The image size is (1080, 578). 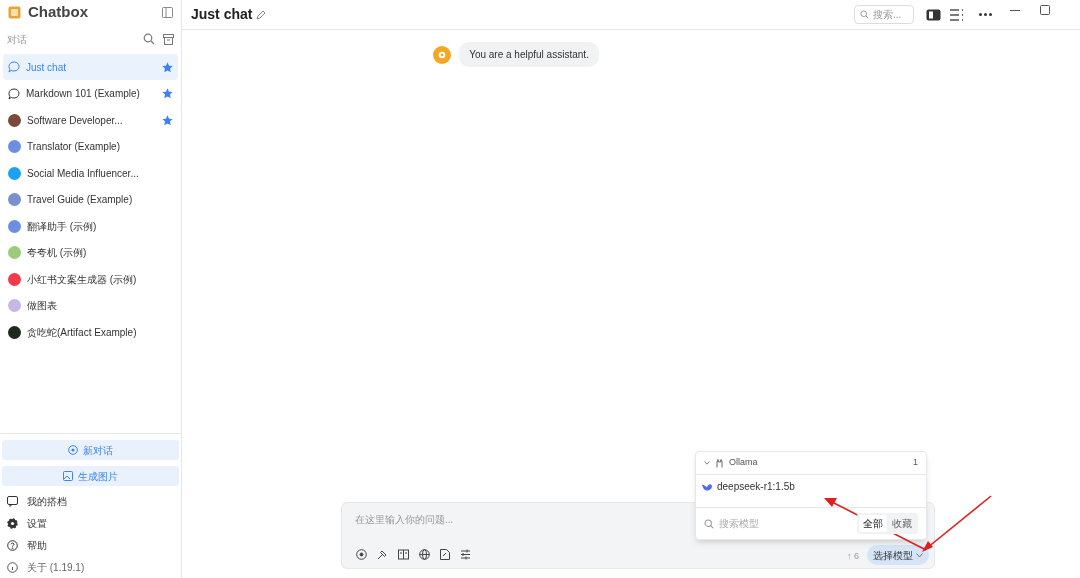 What do you see at coordinates (168, 39) in the screenshot?
I see `archive-icon` at bounding box center [168, 39].